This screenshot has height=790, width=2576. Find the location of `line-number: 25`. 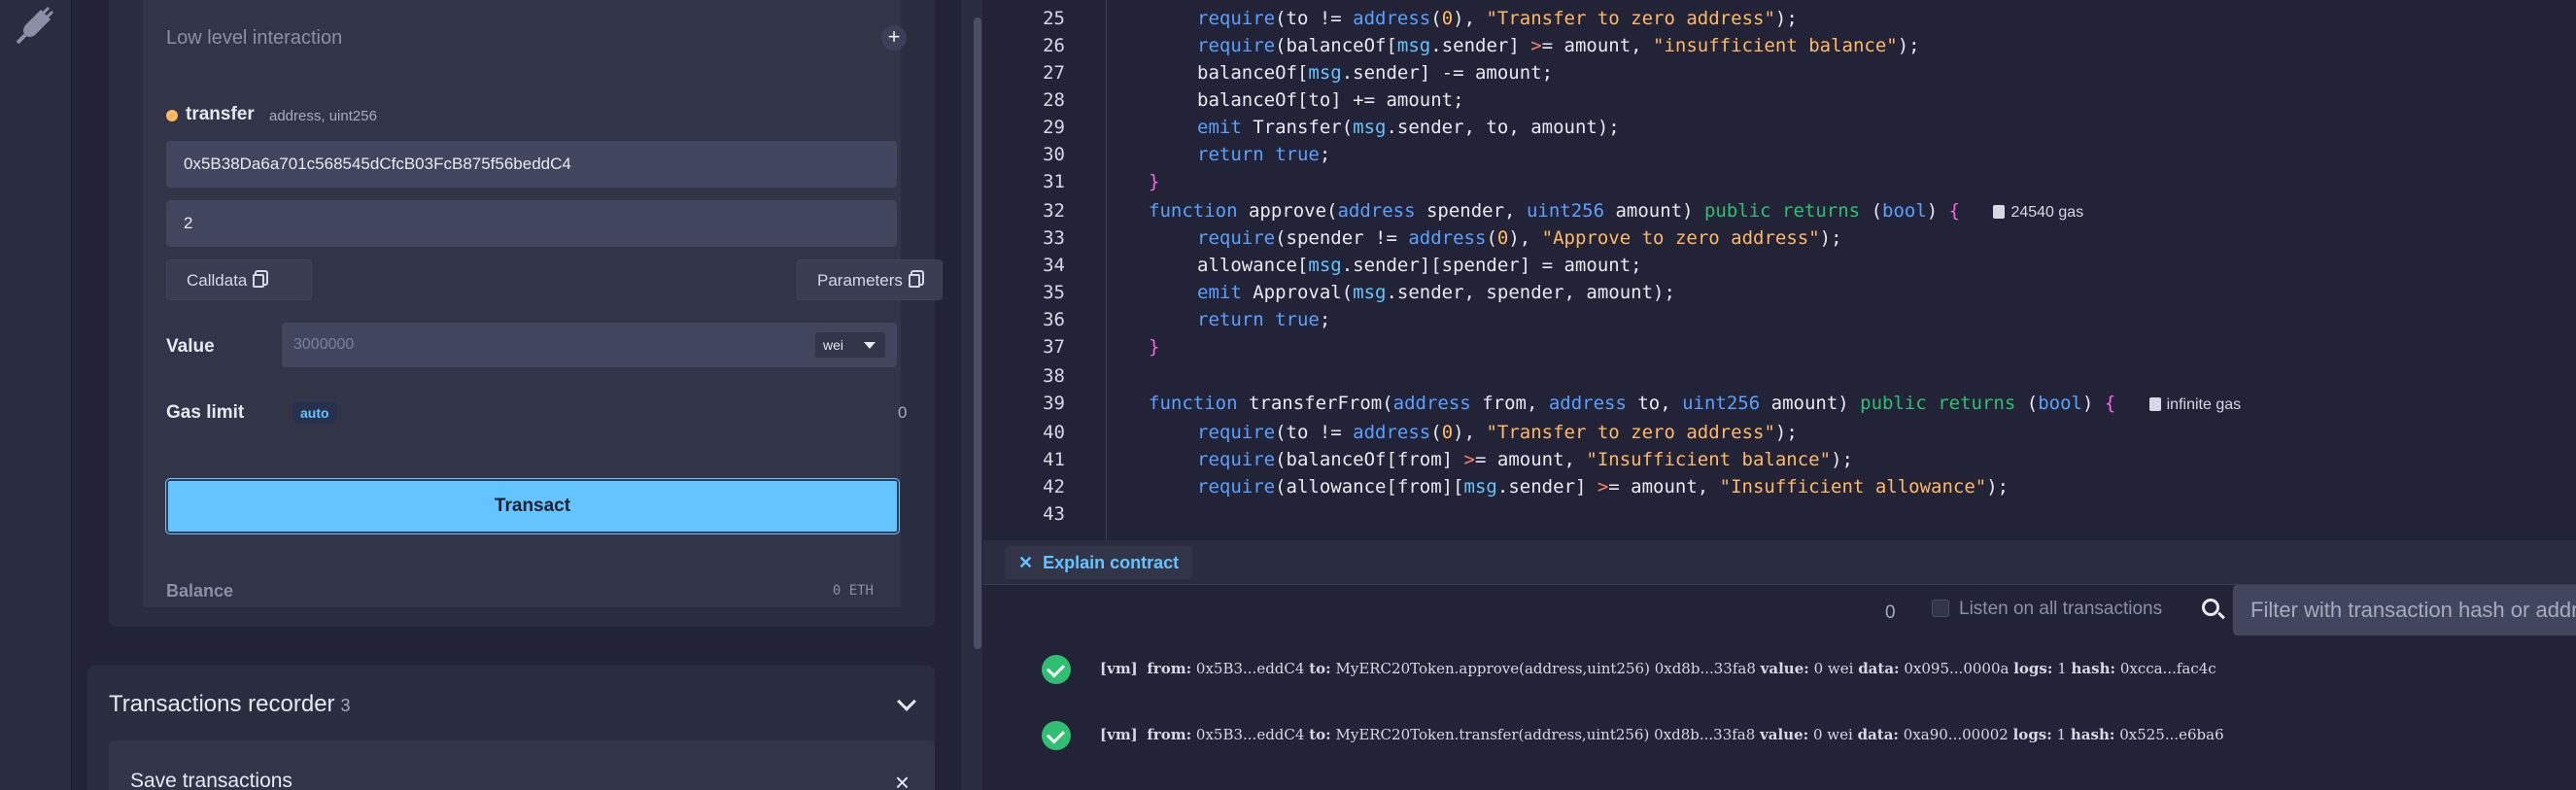

line-number: 25 is located at coordinates (1054, 18).